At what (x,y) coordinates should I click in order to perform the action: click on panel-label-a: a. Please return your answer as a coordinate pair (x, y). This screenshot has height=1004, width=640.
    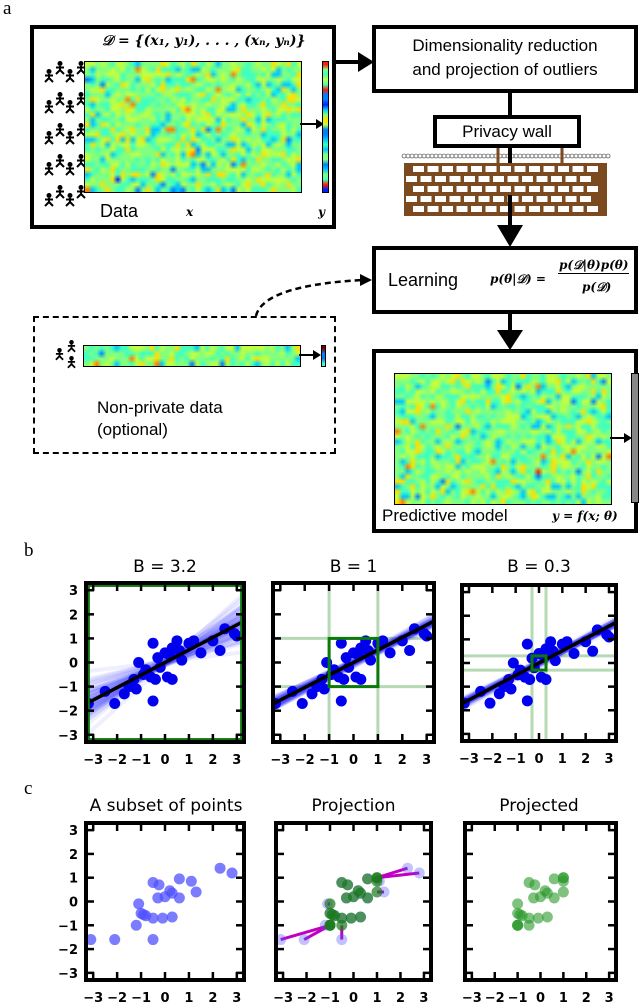
    Looking at the image, I should click on (7, 9).